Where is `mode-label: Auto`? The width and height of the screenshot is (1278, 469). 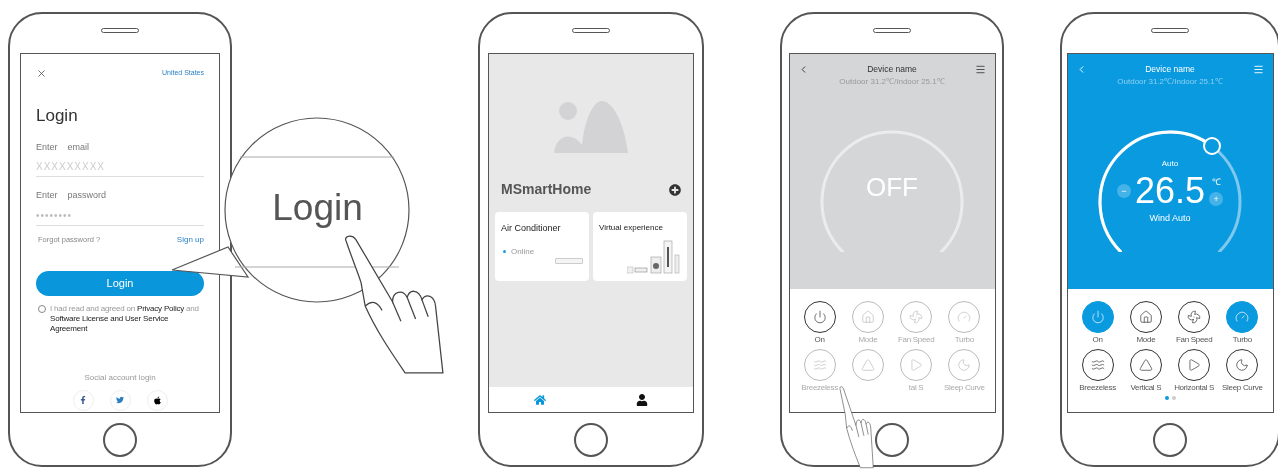 mode-label: Auto is located at coordinates (1170, 163).